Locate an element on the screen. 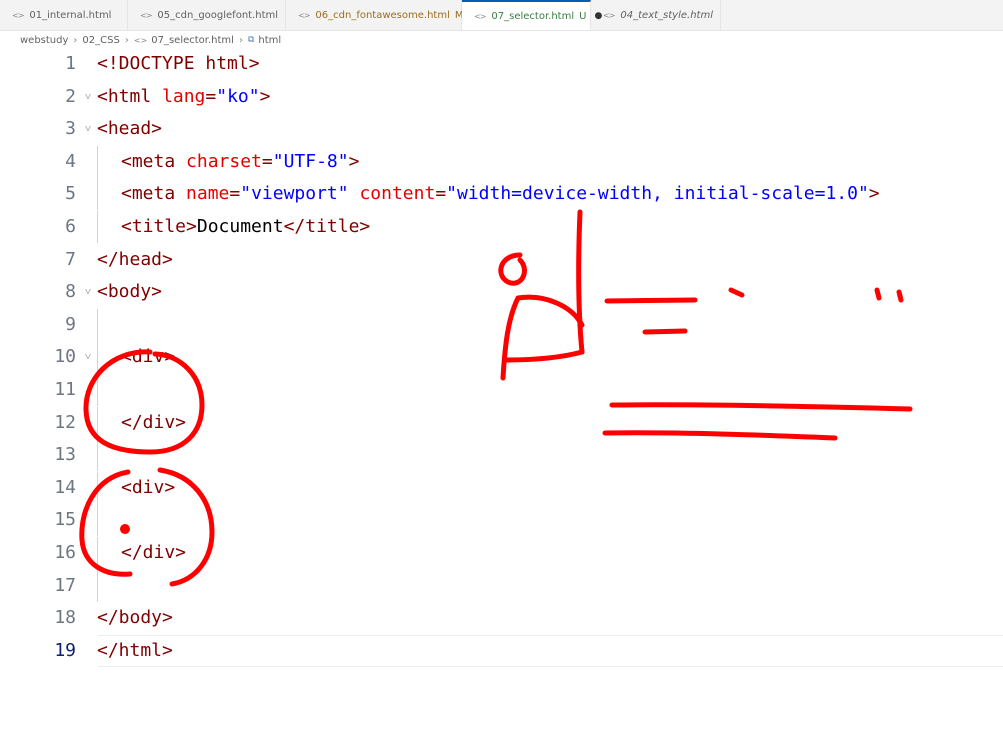 The height and width of the screenshot is (739, 1003). code-token-attr: content is located at coordinates (397, 194).